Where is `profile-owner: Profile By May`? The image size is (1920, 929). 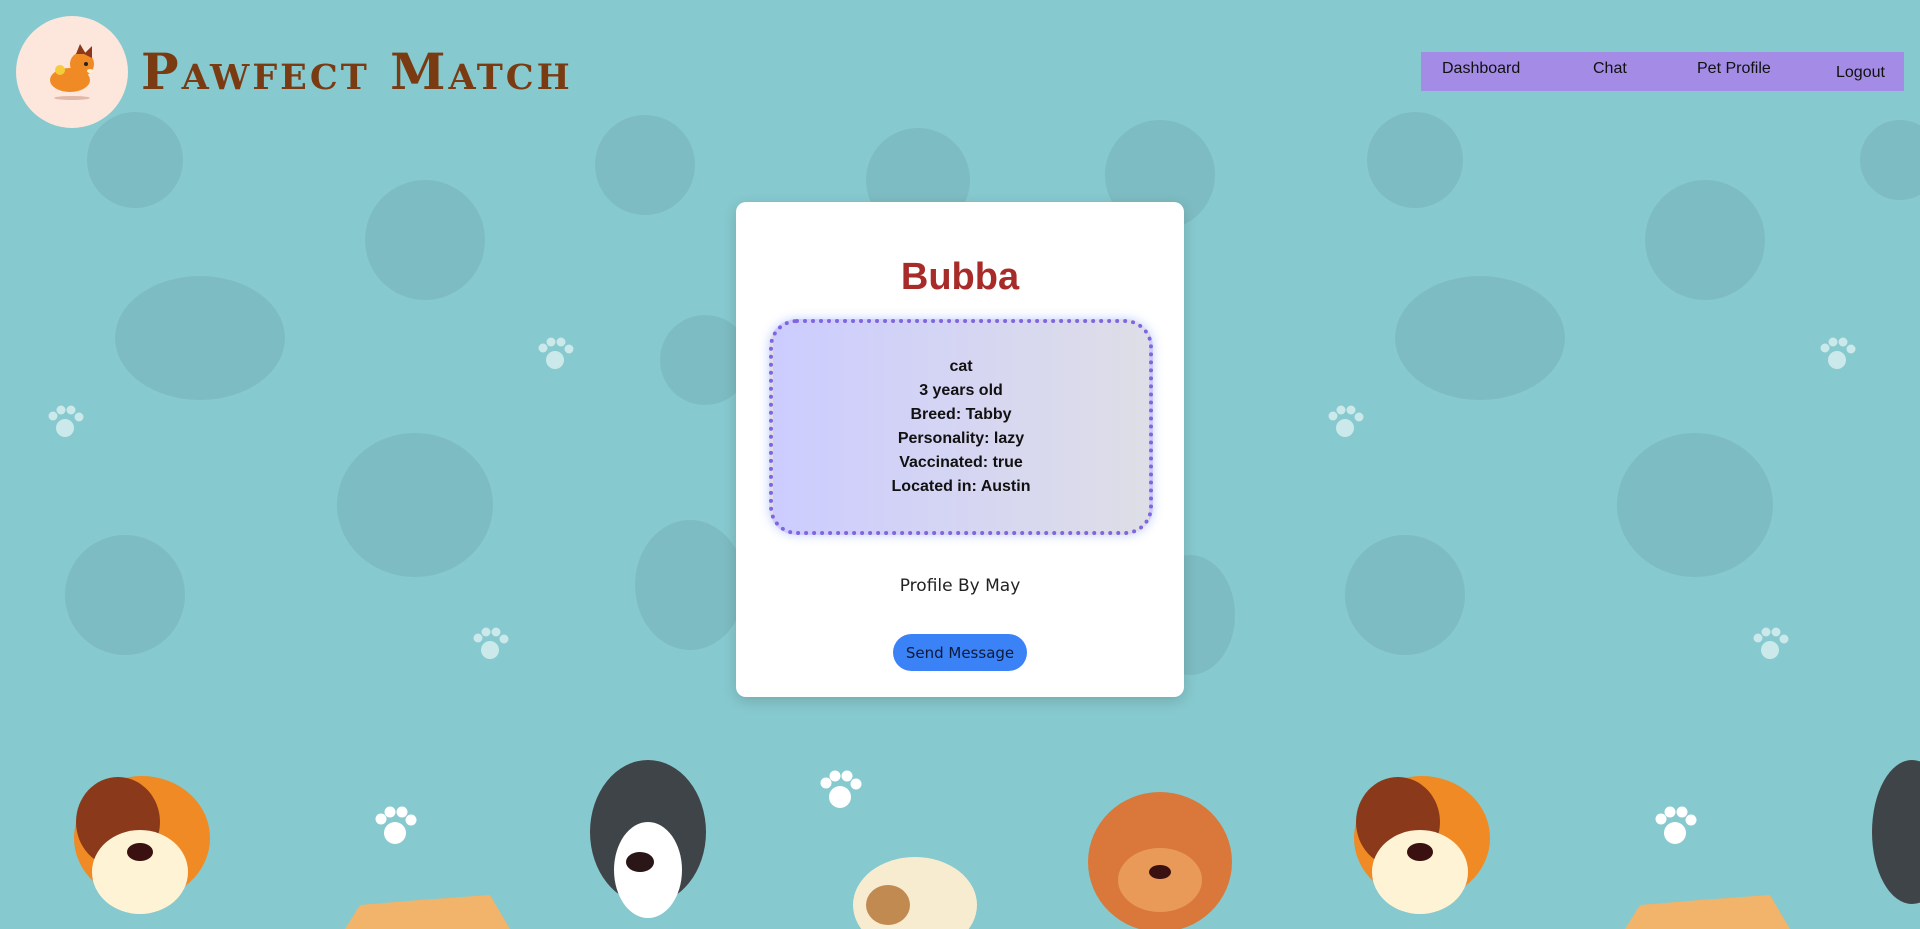 profile-owner: Profile By May is located at coordinates (960, 586).